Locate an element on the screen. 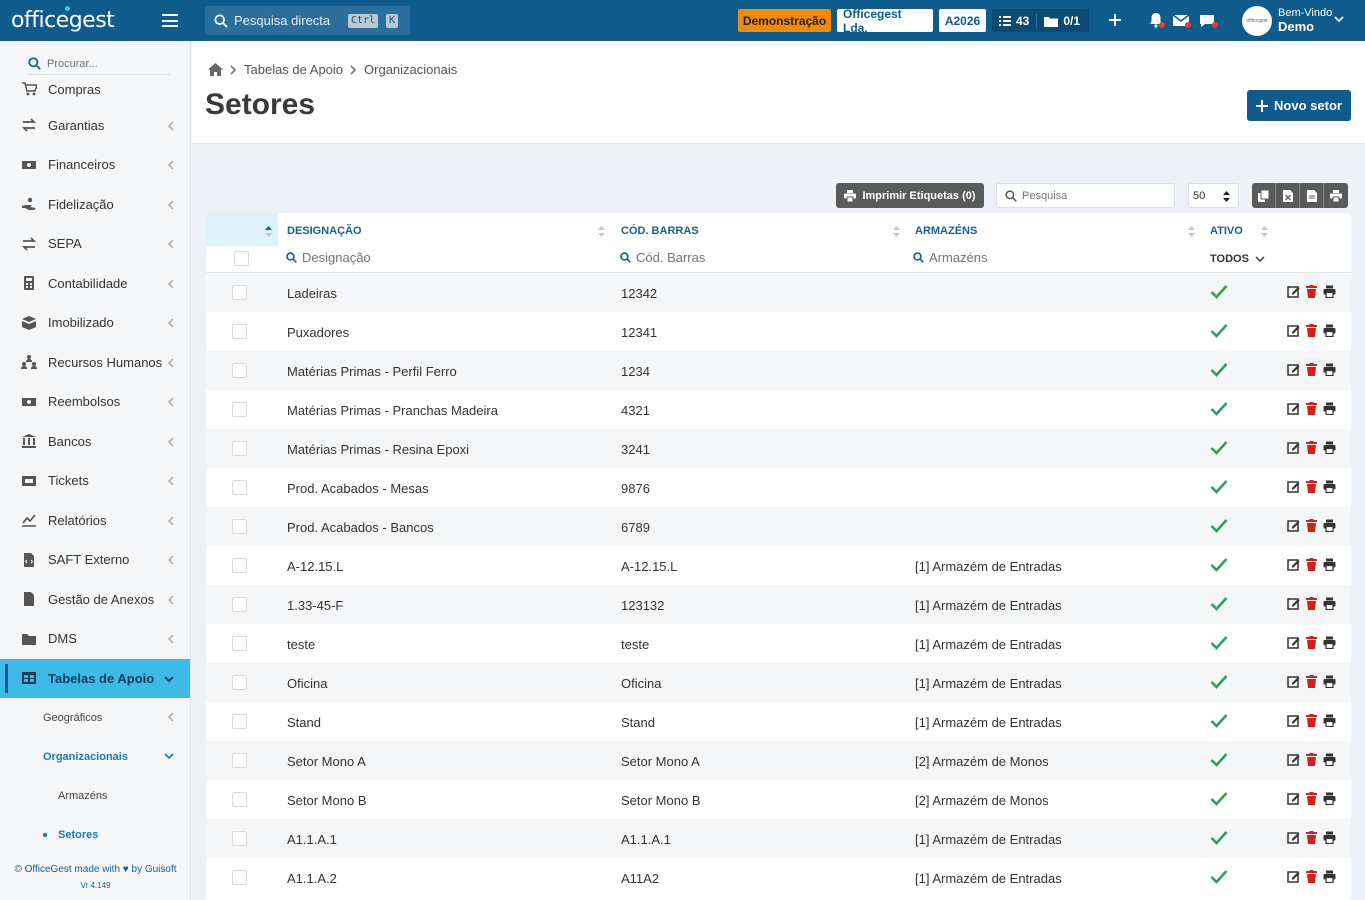 Image resolution: width=1365 pixels, height=900 pixels. home-icon is located at coordinates (215, 69).